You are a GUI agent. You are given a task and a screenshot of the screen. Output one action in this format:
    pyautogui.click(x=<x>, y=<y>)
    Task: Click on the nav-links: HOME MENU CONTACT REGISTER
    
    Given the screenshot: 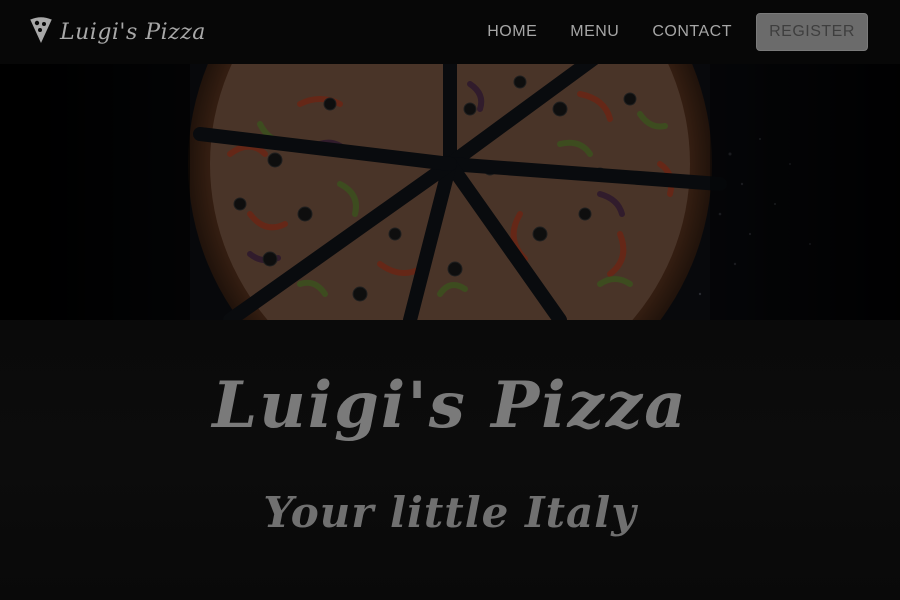 What is the action you would take?
    pyautogui.click(x=677, y=32)
    